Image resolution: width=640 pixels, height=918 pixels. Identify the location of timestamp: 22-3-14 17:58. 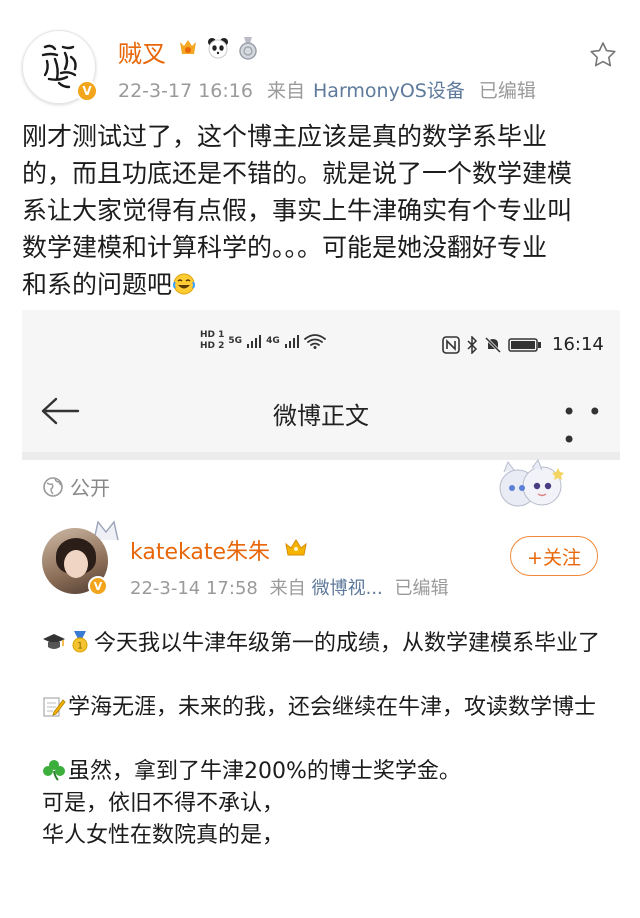
(194, 588).